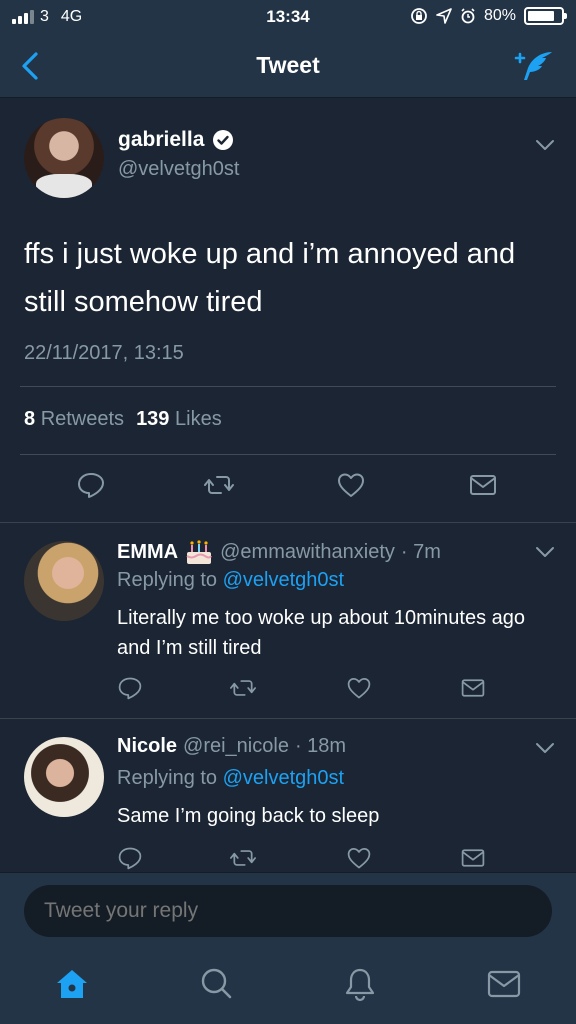 Image resolution: width=576 pixels, height=1024 pixels. Describe the element at coordinates (198, 419) in the screenshot. I see `likes-label: Likes` at that location.